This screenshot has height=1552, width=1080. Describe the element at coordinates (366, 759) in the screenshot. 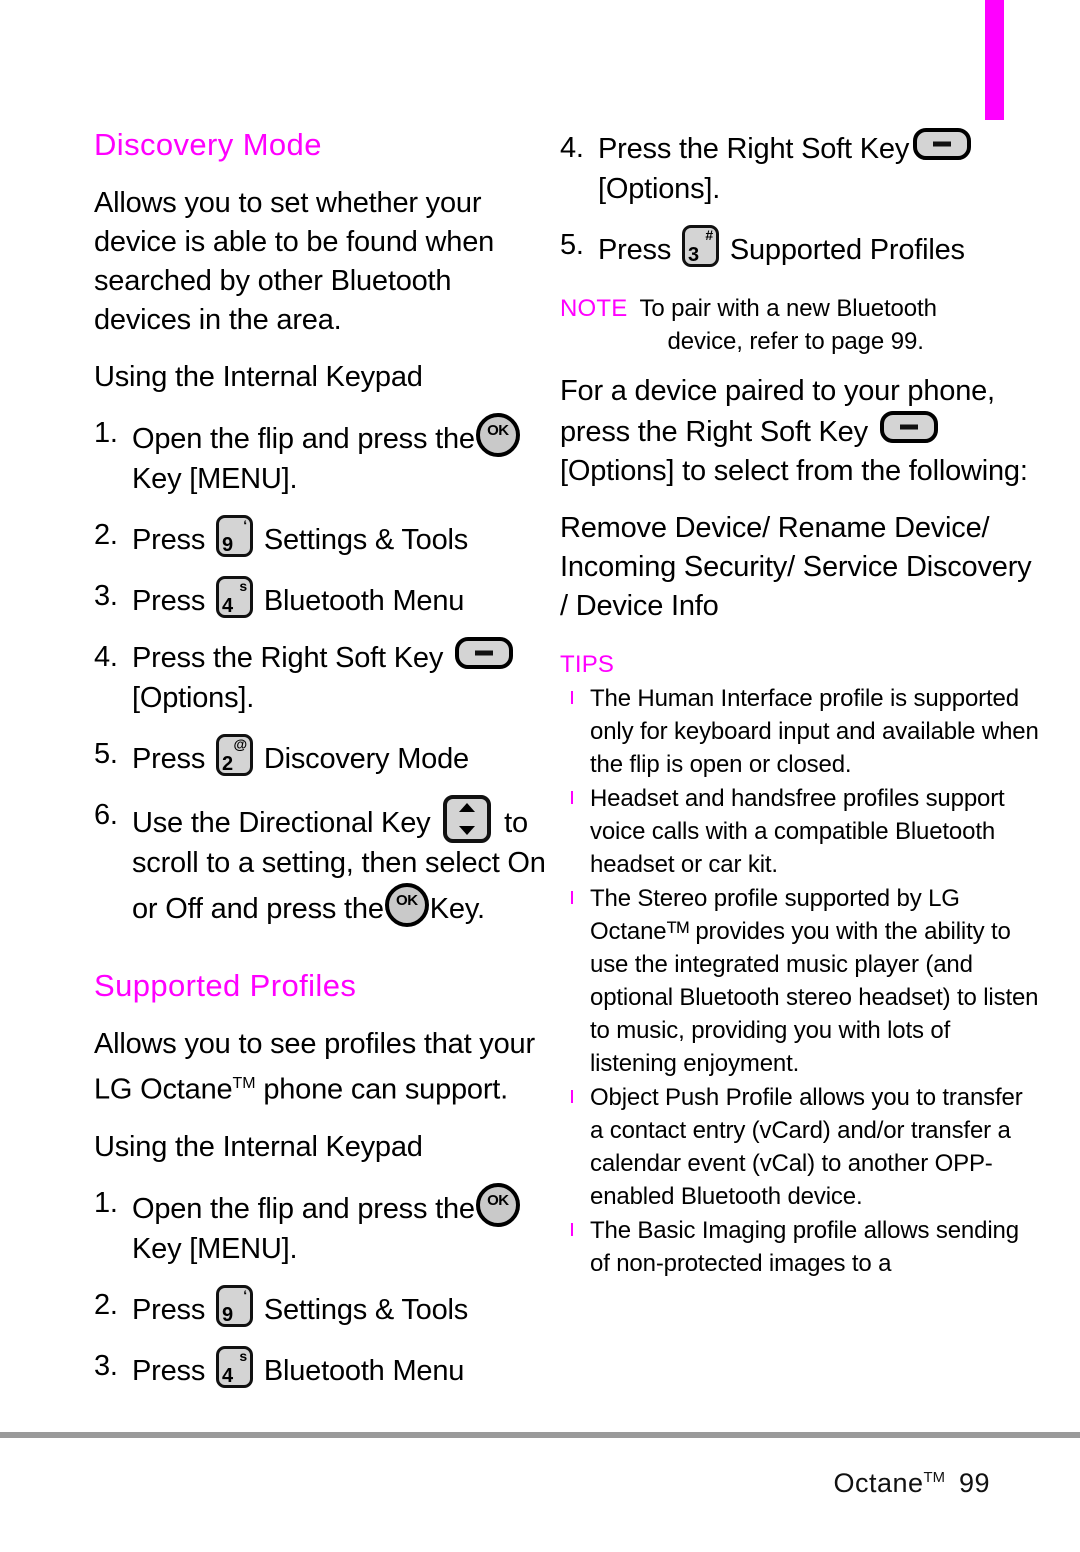

I see `step-text-after: Discovery Mode` at that location.